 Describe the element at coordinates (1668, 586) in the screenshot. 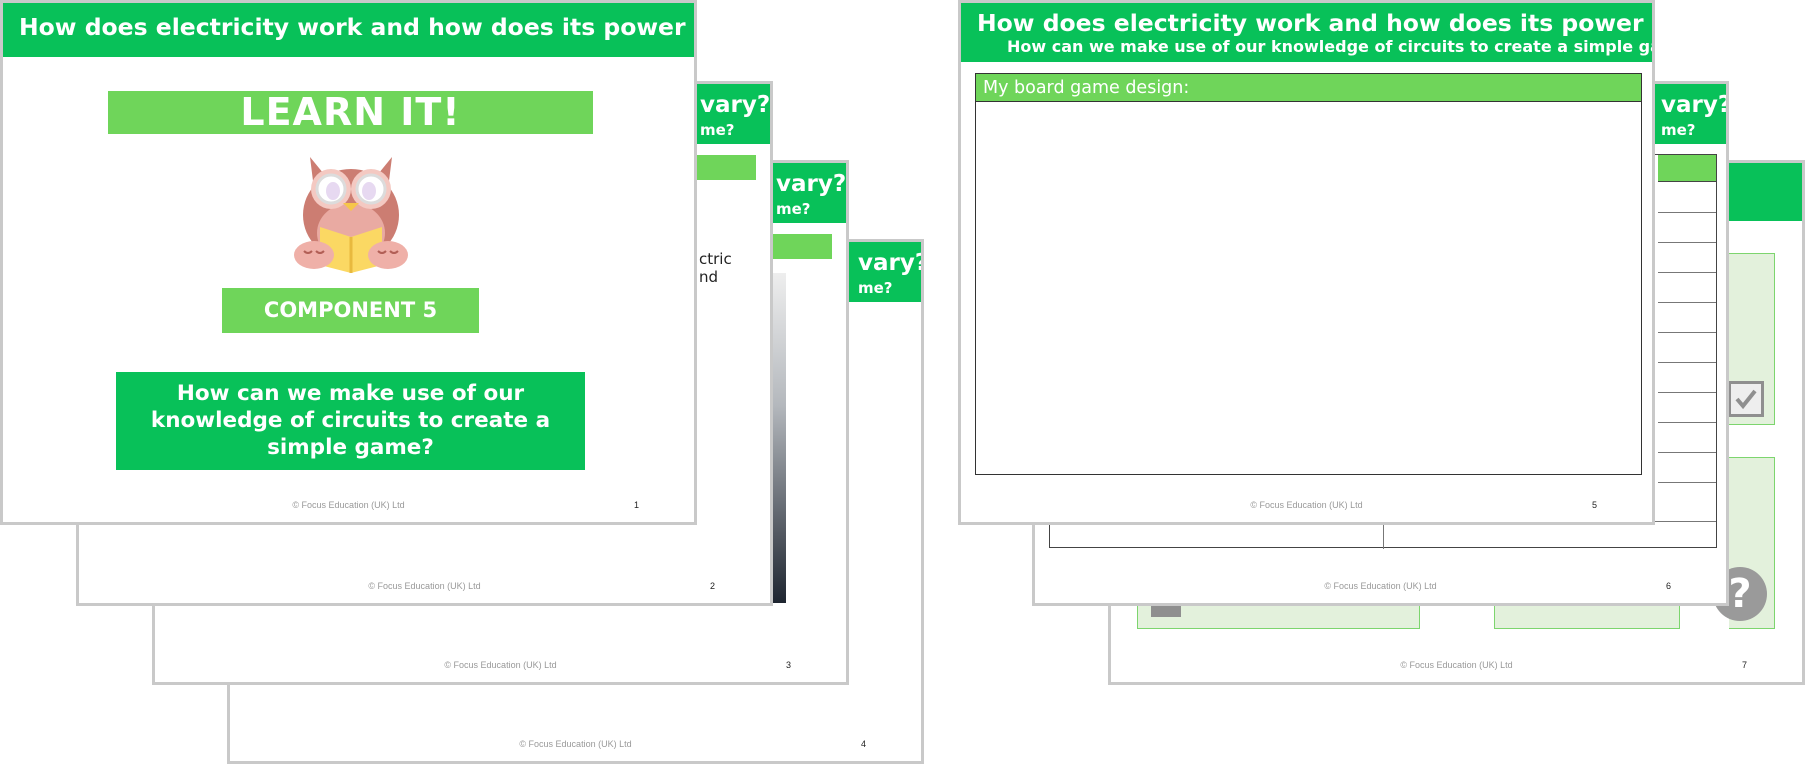

I see `page-number: 6` at that location.